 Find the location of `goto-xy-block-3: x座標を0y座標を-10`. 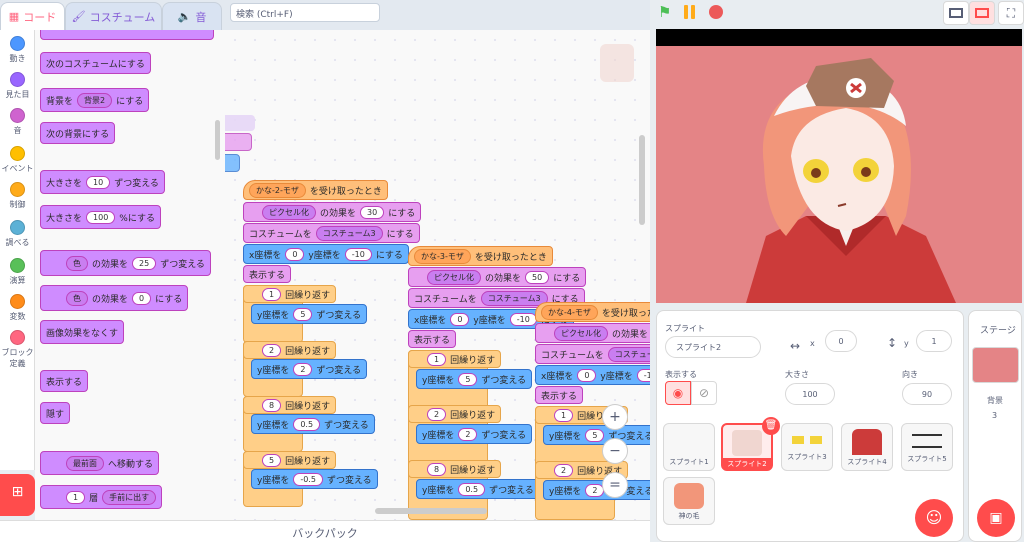

goto-xy-block-3: x座標を0y座標を-10 is located at coordinates (592, 375).